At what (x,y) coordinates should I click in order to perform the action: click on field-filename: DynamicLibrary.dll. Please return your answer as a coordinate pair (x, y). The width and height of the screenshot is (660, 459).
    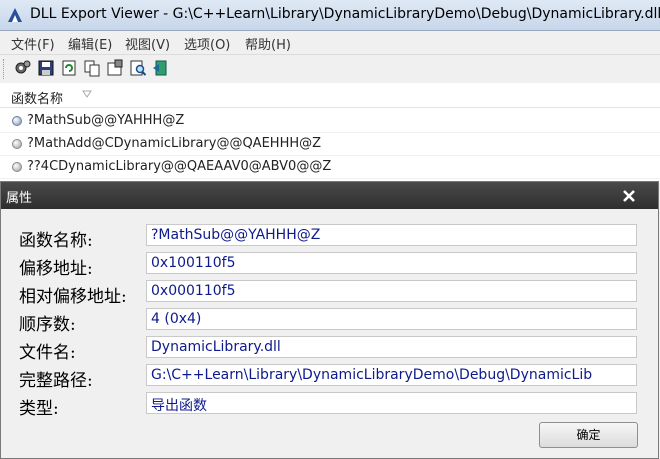
    Looking at the image, I should click on (391, 347).